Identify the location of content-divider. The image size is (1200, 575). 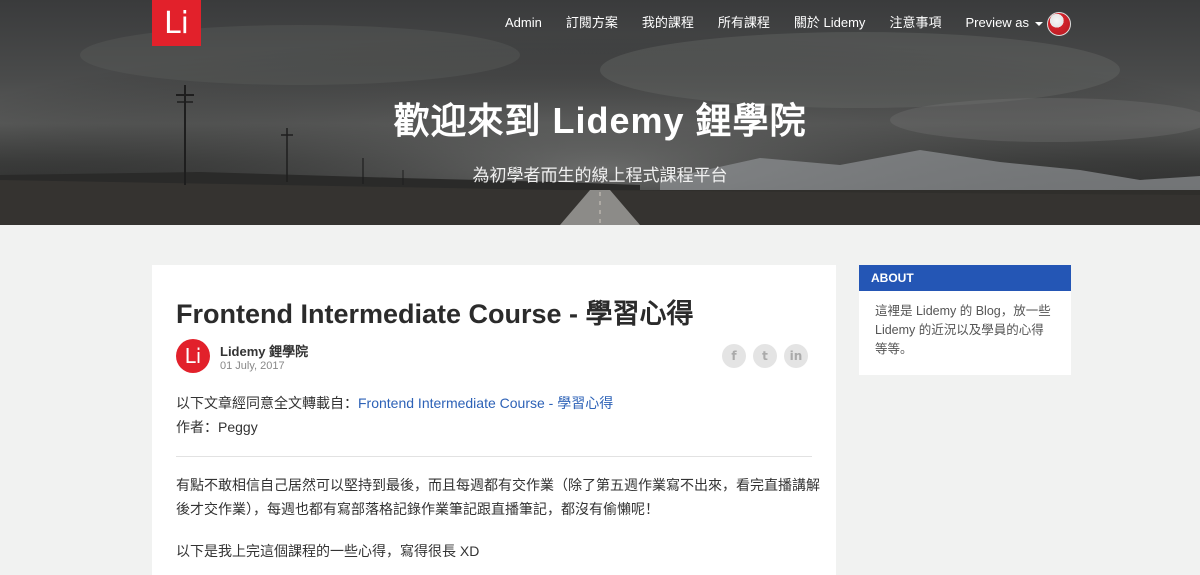
(494, 456).